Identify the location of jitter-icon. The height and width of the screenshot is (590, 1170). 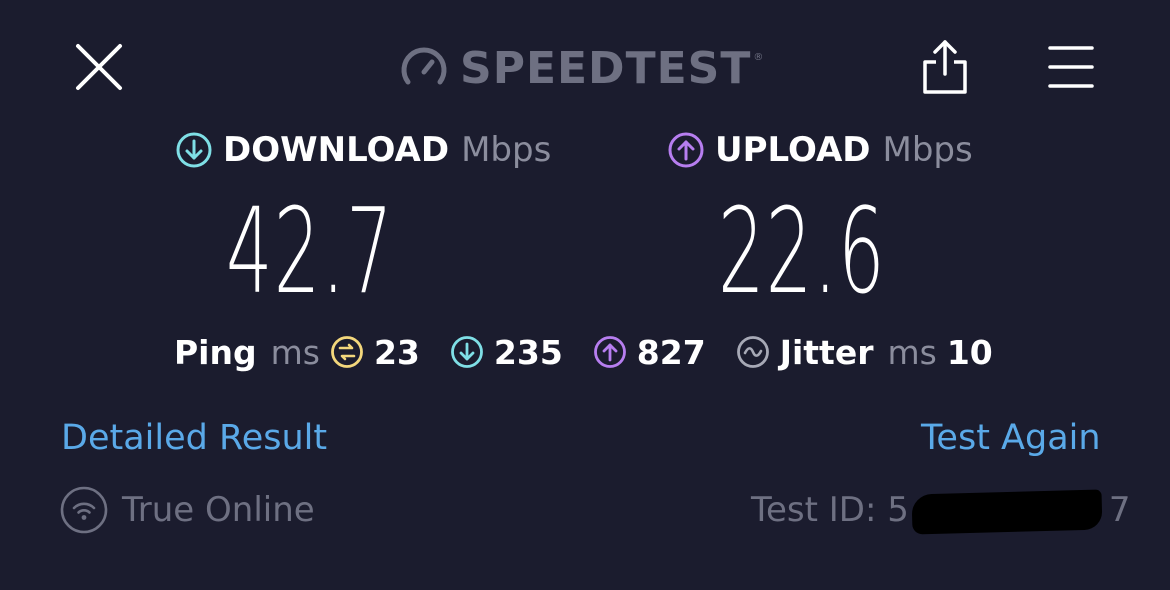
(752, 352).